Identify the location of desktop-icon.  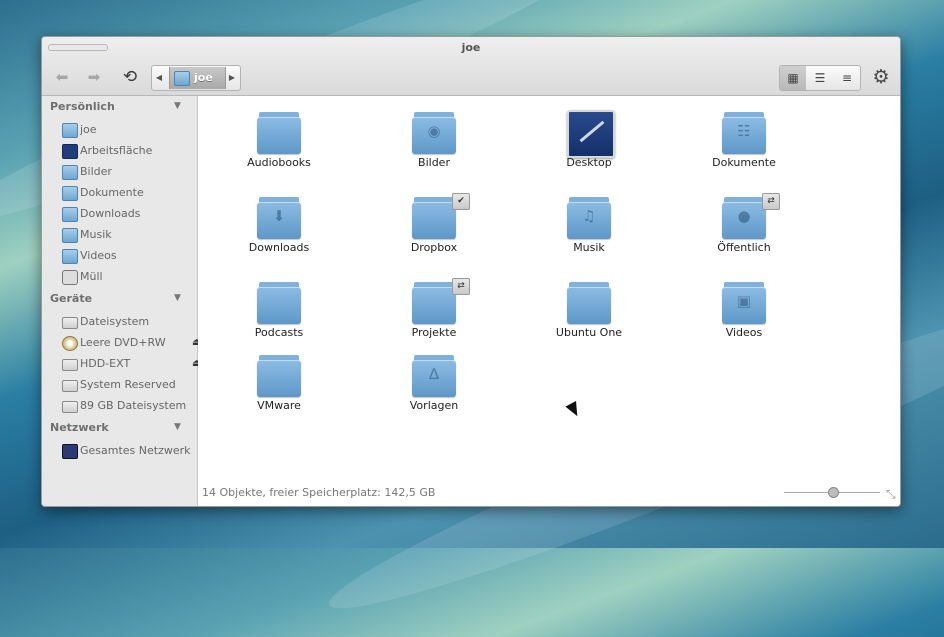
(591, 134).